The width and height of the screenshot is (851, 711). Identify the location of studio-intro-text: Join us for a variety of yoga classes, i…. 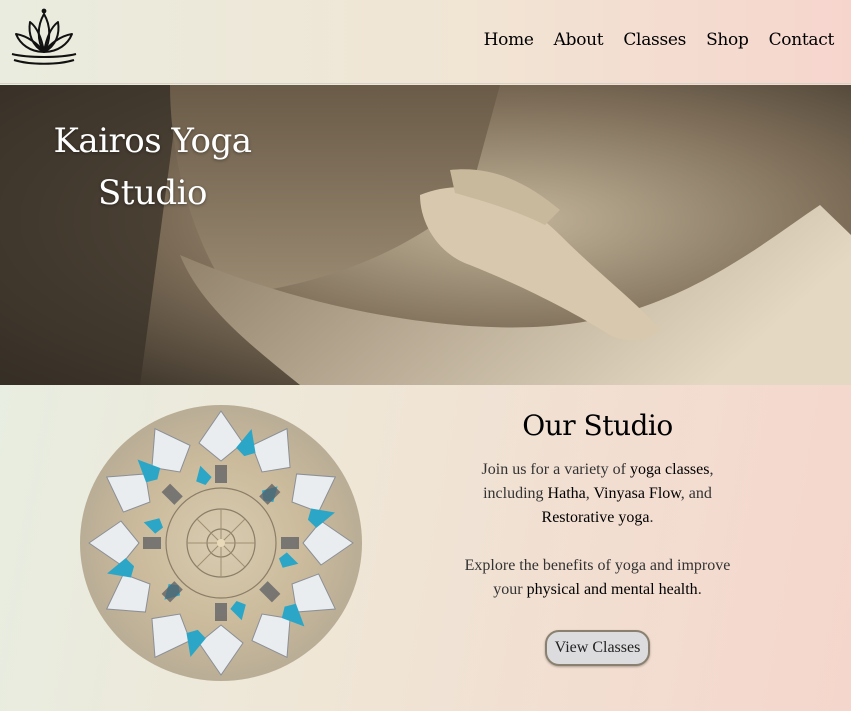
(597, 494).